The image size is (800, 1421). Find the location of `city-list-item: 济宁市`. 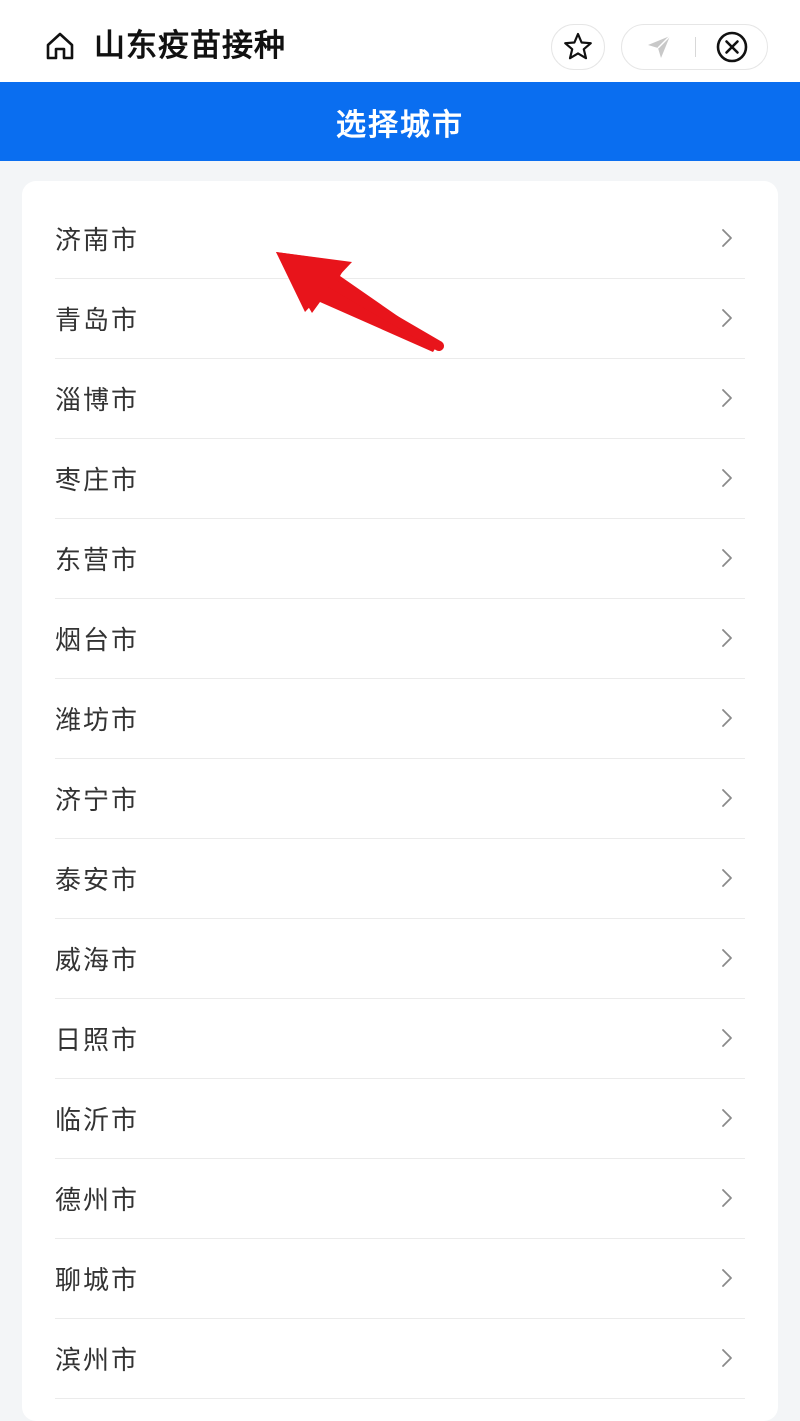

city-list-item: 济宁市 is located at coordinates (400, 799).